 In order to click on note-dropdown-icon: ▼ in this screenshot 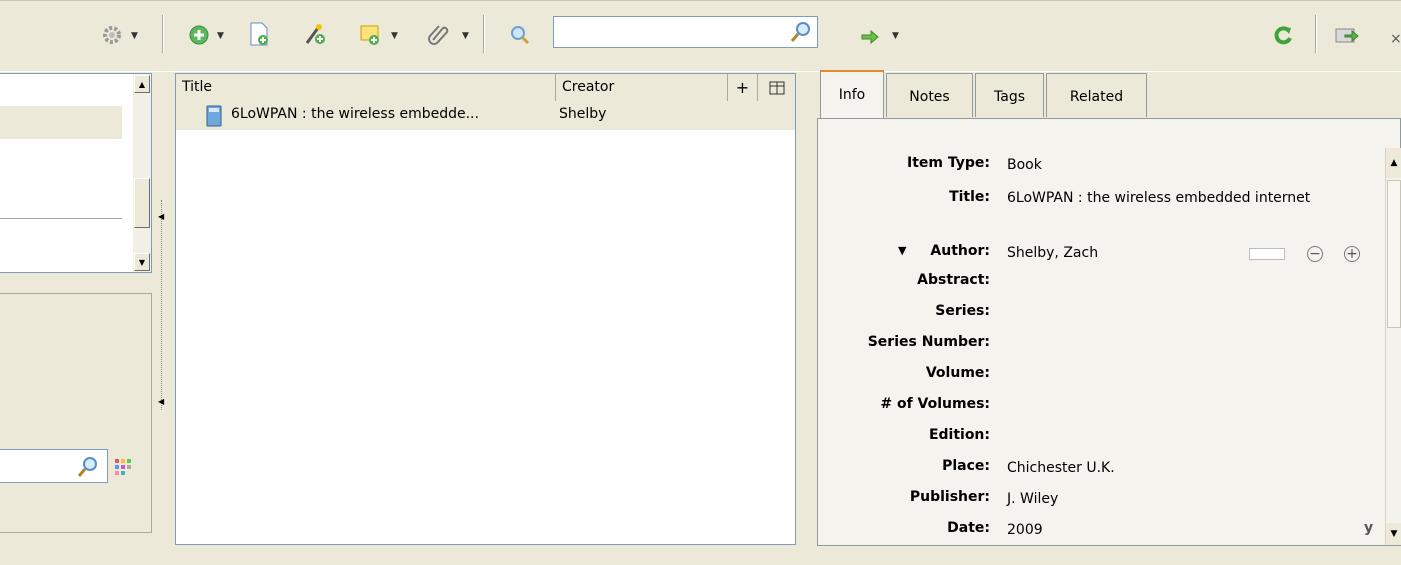, I will do `click(394, 36)`.